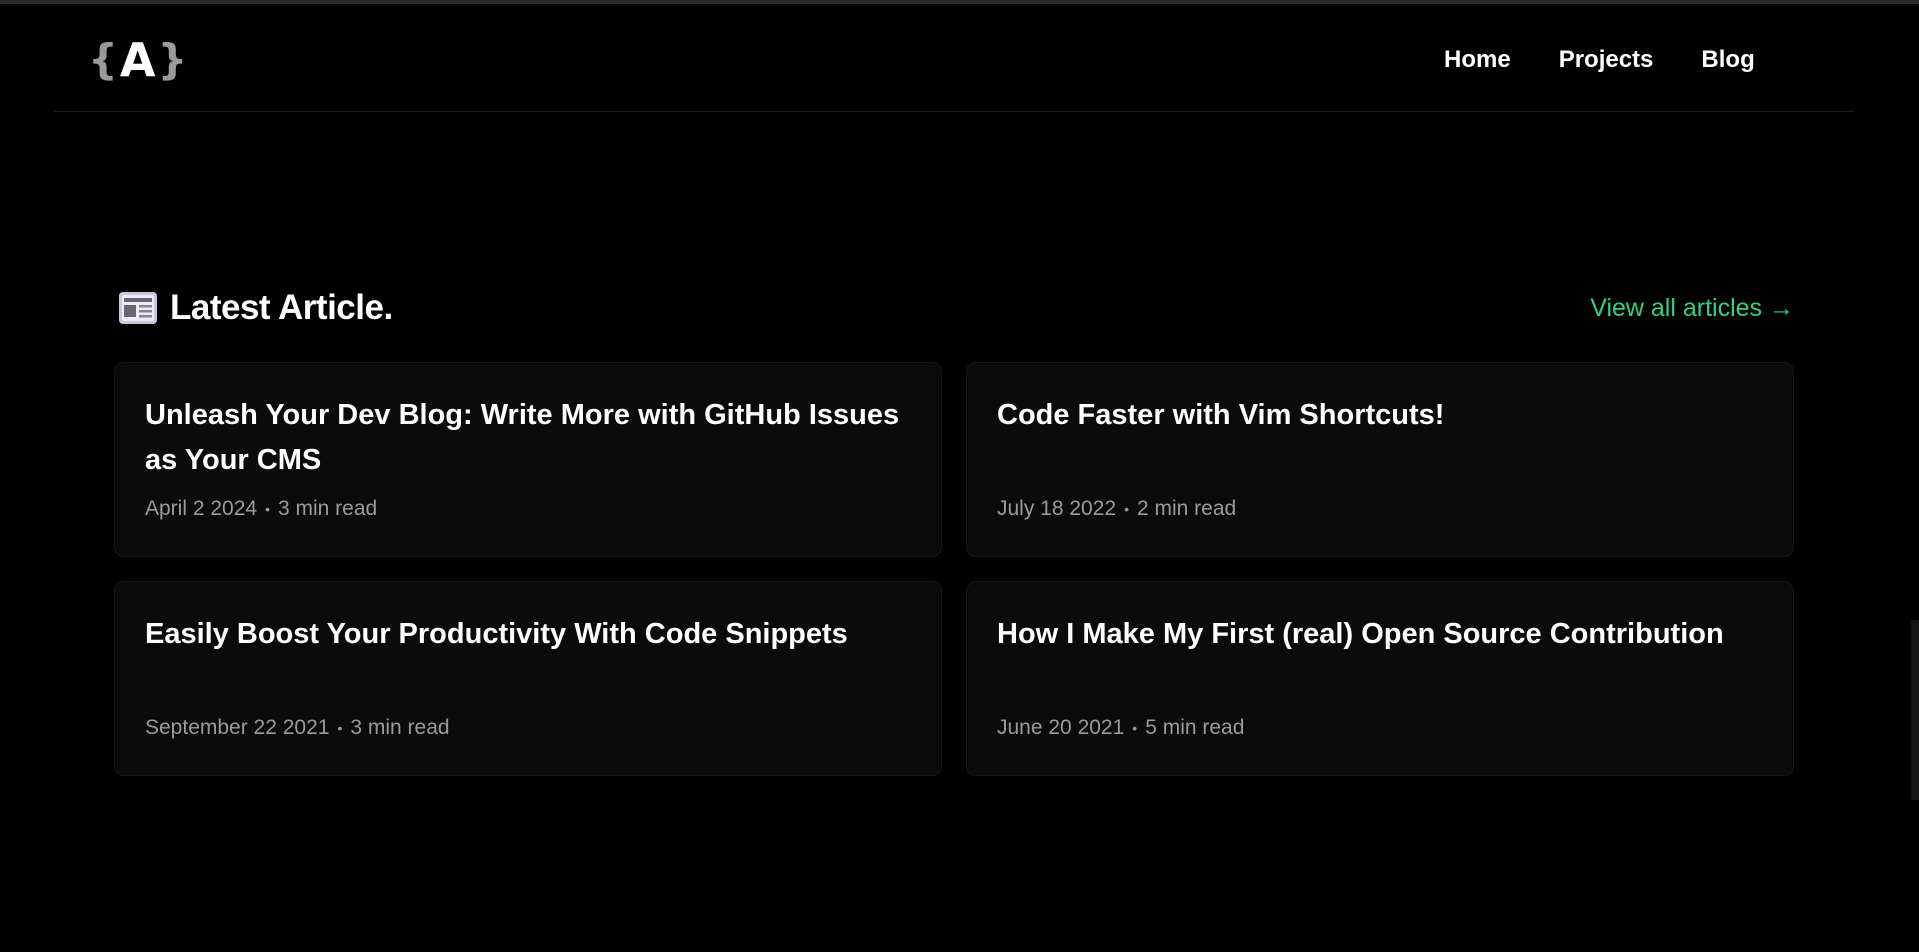 The image size is (1919, 952). Describe the element at coordinates (261, 509) in the screenshot. I see `article-meta: April 2 2024 • 3 min read` at that location.